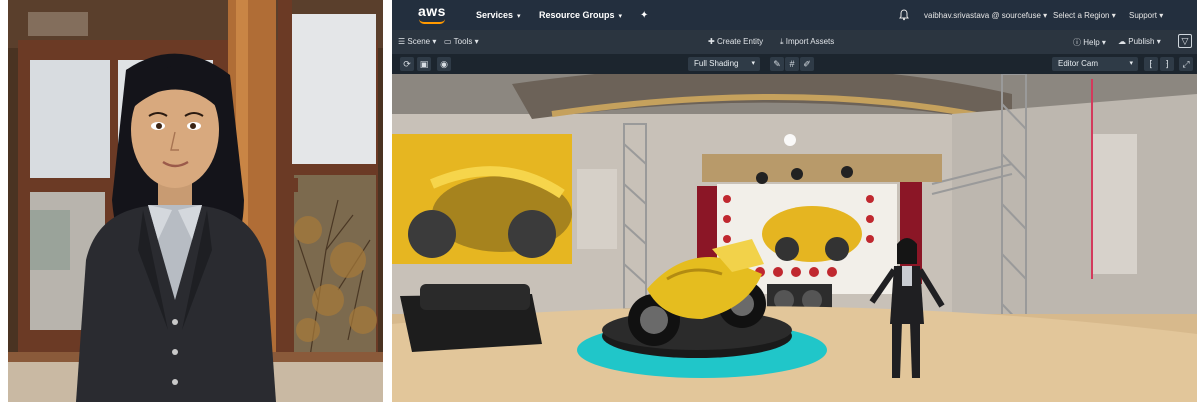 The image size is (1197, 402). What do you see at coordinates (577, 15) in the screenshot?
I see `resource-groups-label: Resource Groups` at bounding box center [577, 15].